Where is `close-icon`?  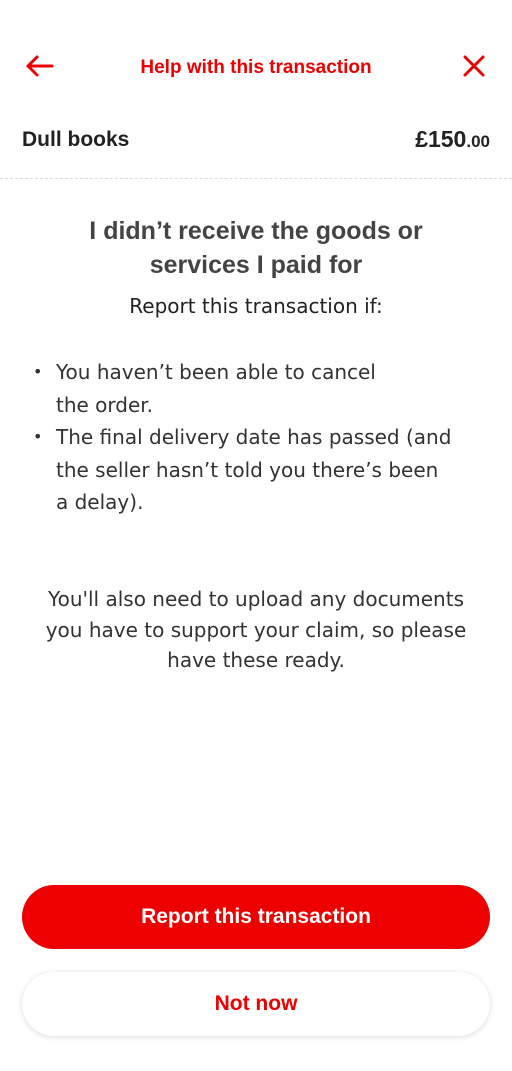
close-icon is located at coordinates (474, 66).